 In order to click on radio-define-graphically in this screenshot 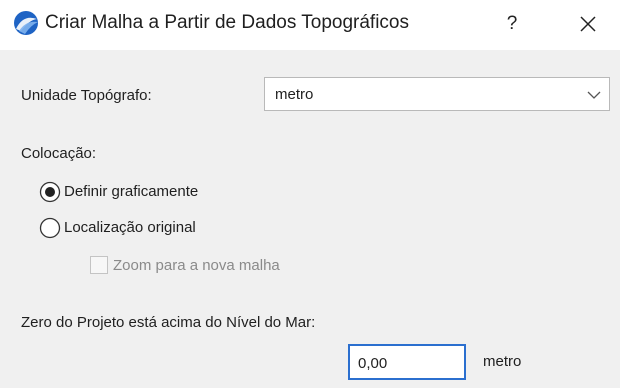, I will do `click(50, 192)`.